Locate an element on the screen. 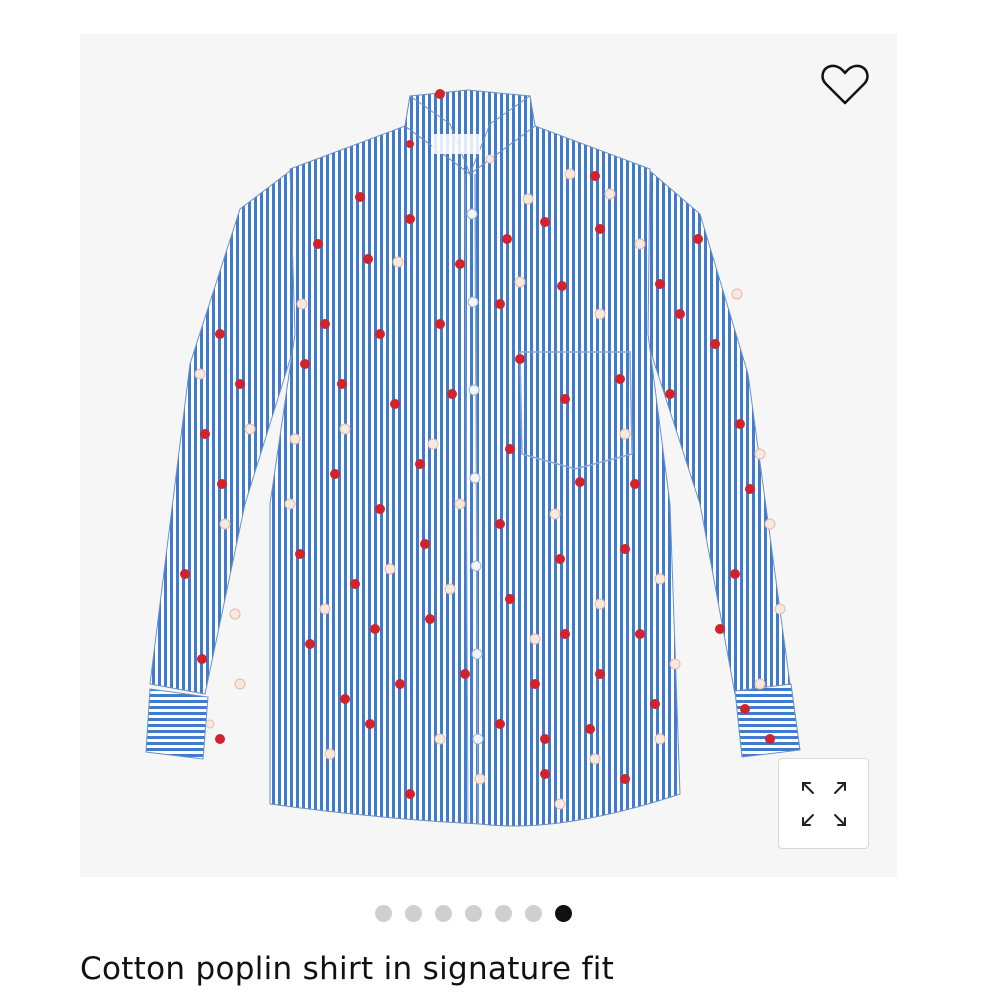 Image resolution: width=1000 pixels, height=1000 pixels. carousel-dots is located at coordinates (473, 913).